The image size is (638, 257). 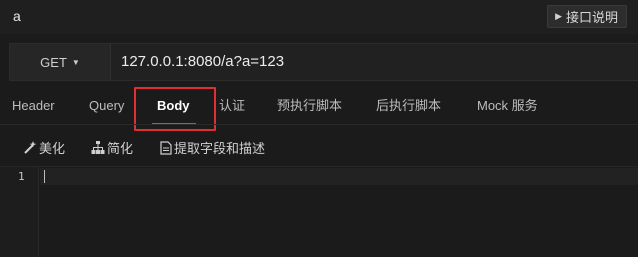 What do you see at coordinates (44, 176) in the screenshot?
I see `text-cursor` at bounding box center [44, 176].